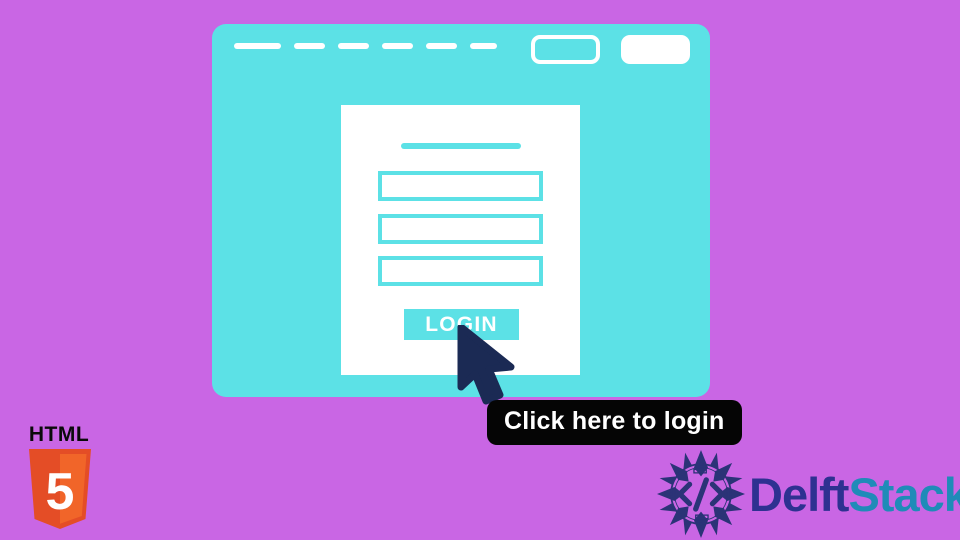 The image size is (960, 540). I want to click on tooltip-click-here-to-login: Click here to login, so click(614, 422).